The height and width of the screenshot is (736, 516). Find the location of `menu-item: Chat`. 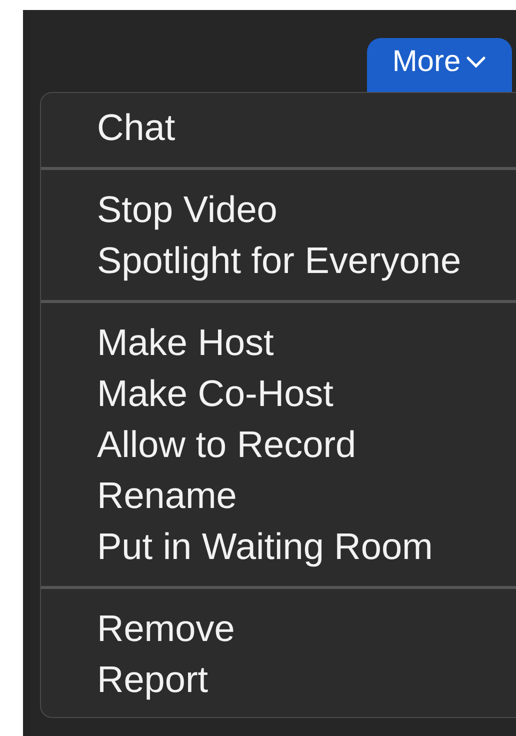

menu-item: Chat is located at coordinates (278, 127).